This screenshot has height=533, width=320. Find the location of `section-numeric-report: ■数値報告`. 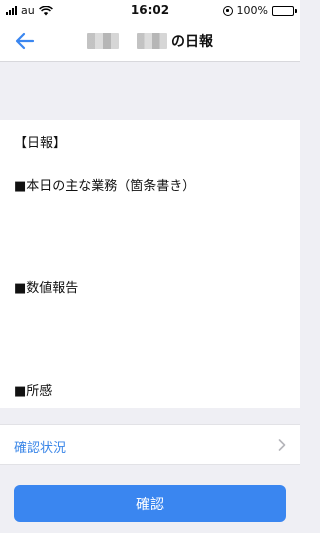

section-numeric-report: ■数値報告 is located at coordinates (46, 288).